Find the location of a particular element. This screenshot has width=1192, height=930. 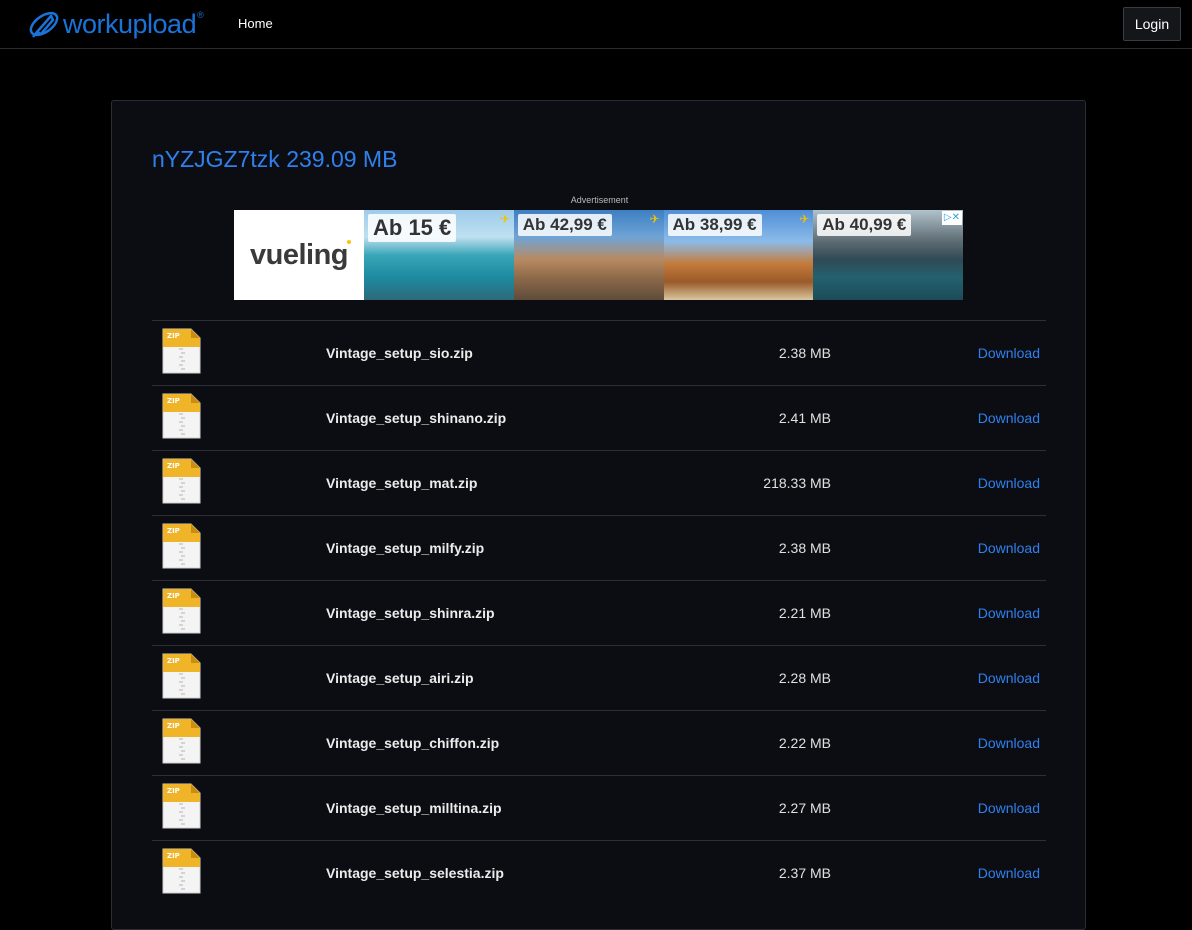

registered-mark: ® is located at coordinates (200, 15).